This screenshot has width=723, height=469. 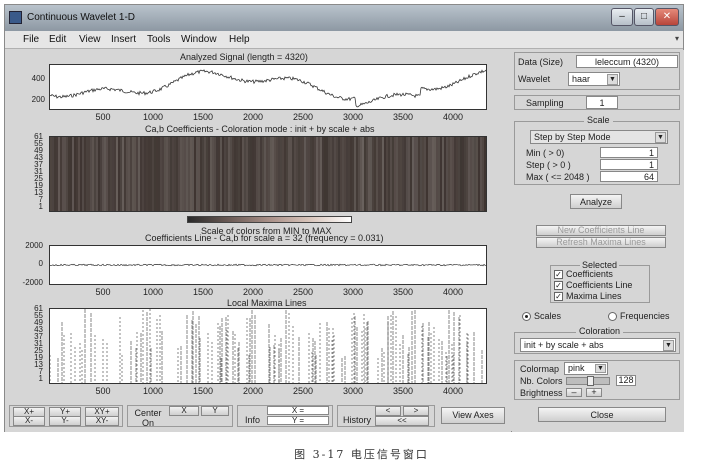 I want to click on history-forward-button: >, so click(x=416, y=411).